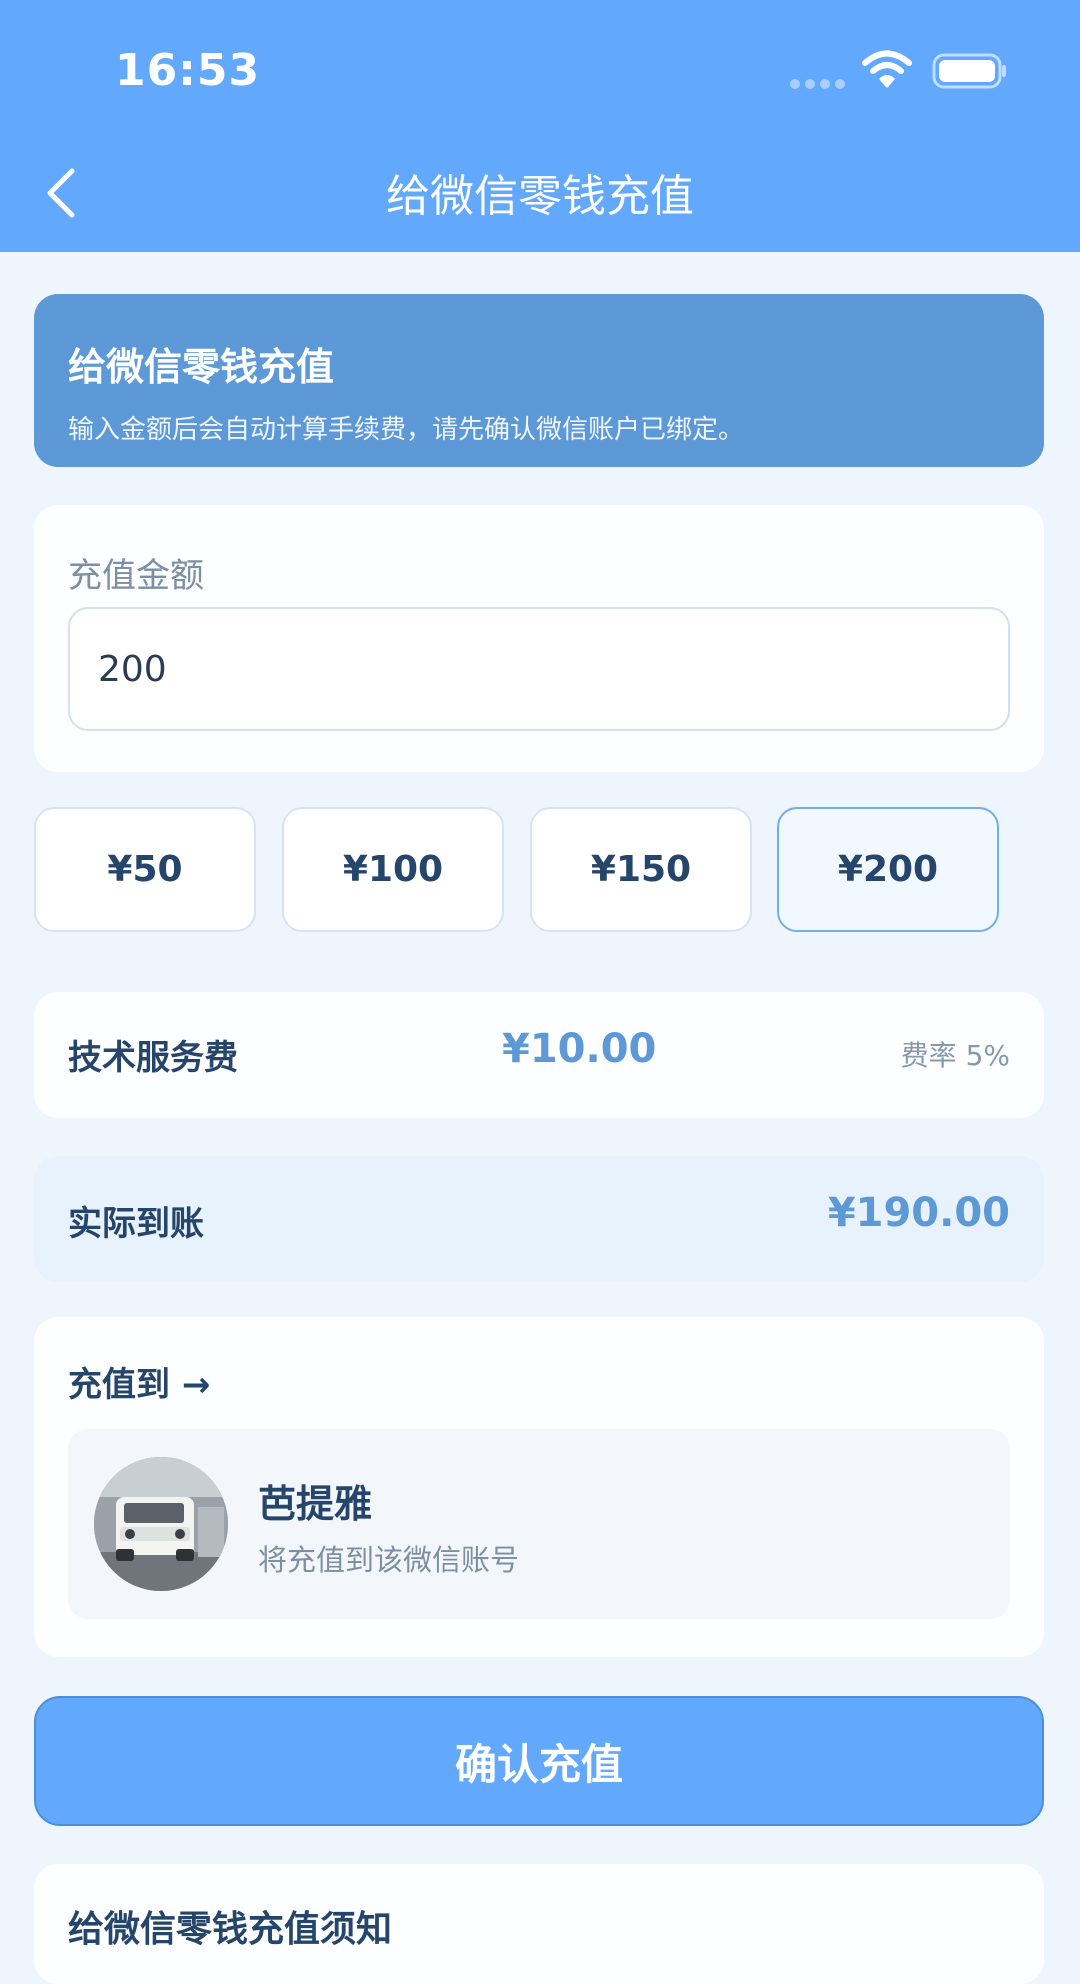 The height and width of the screenshot is (1984, 1080). What do you see at coordinates (539, 669) in the screenshot?
I see `amount-input` at bounding box center [539, 669].